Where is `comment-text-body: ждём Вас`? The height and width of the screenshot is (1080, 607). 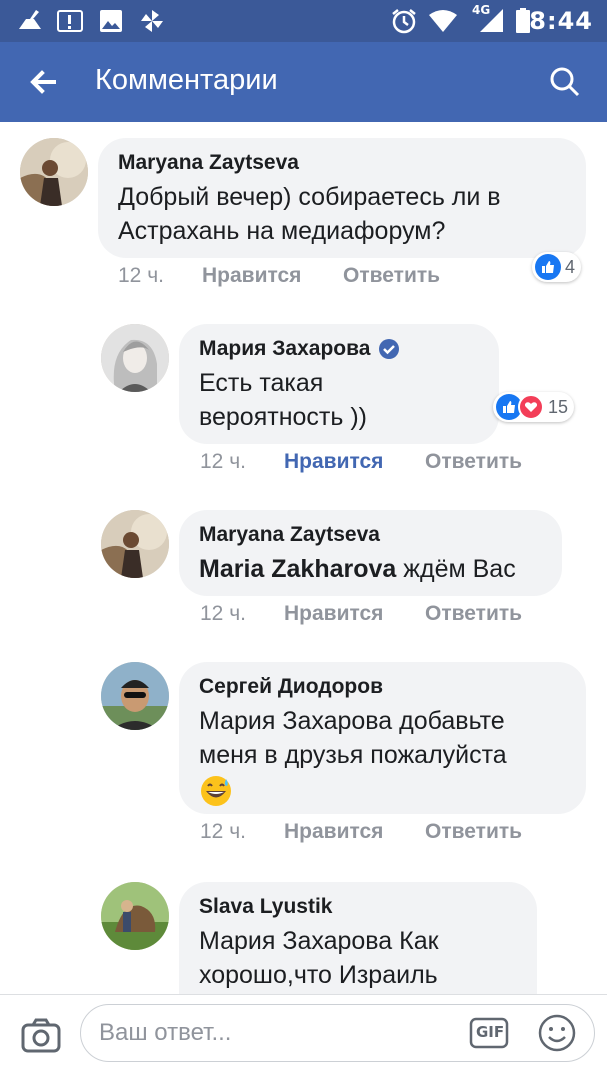
comment-text-body: ждём Вас is located at coordinates (456, 569).